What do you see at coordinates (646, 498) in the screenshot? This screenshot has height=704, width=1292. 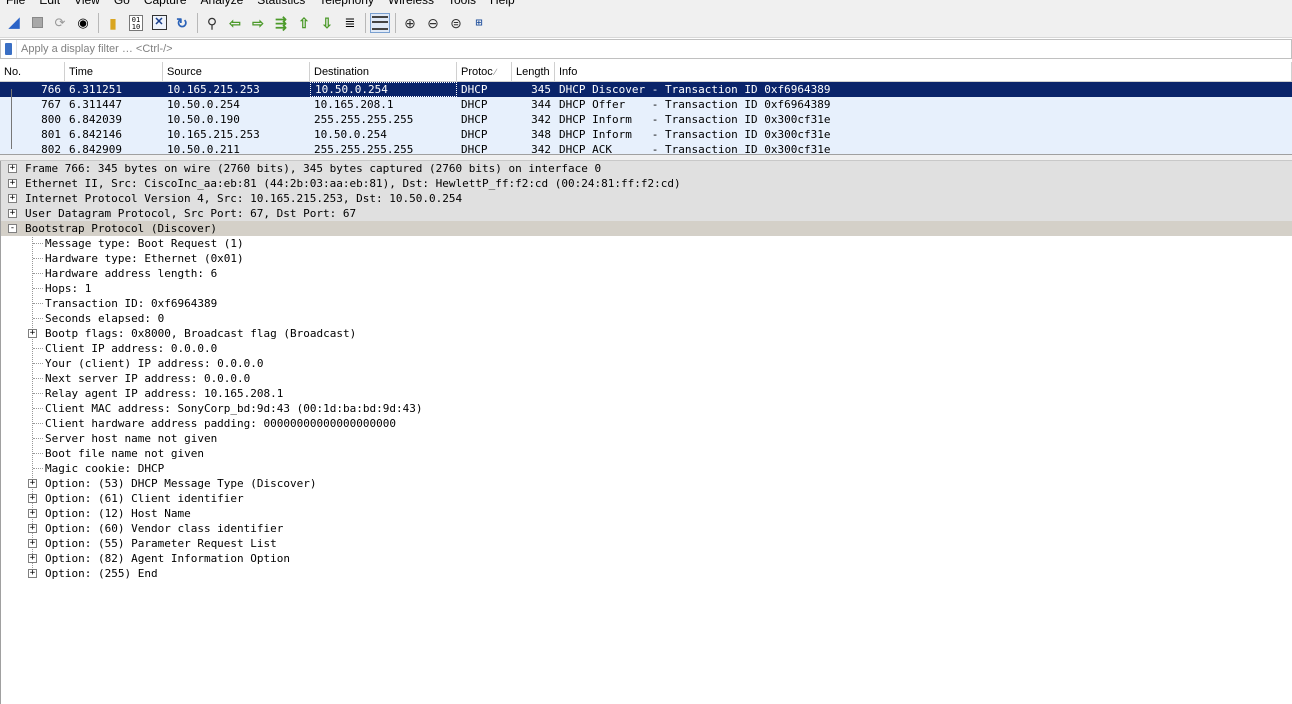 I see `tree-item: + Option: (61) Client identifier` at bounding box center [646, 498].